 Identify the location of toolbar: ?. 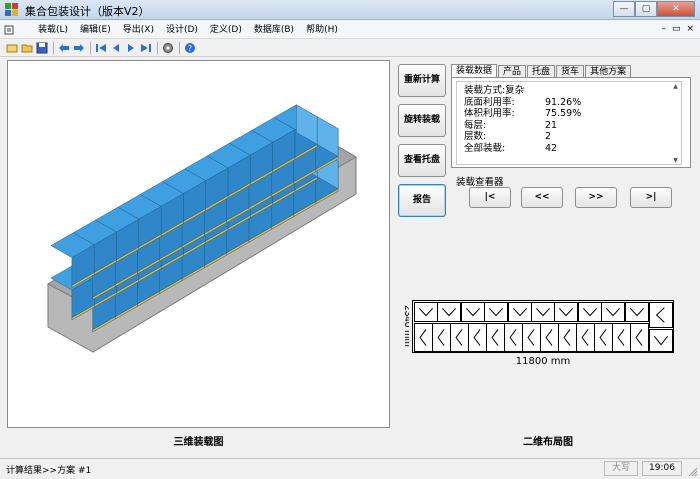
(350, 48).